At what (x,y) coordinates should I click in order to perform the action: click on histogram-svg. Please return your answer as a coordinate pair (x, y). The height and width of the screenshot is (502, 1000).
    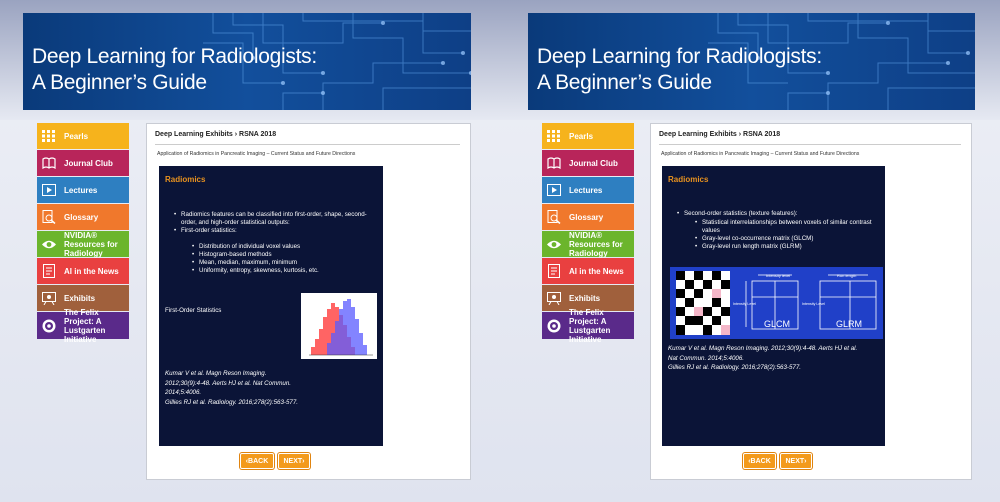
    Looking at the image, I should click on (341, 327).